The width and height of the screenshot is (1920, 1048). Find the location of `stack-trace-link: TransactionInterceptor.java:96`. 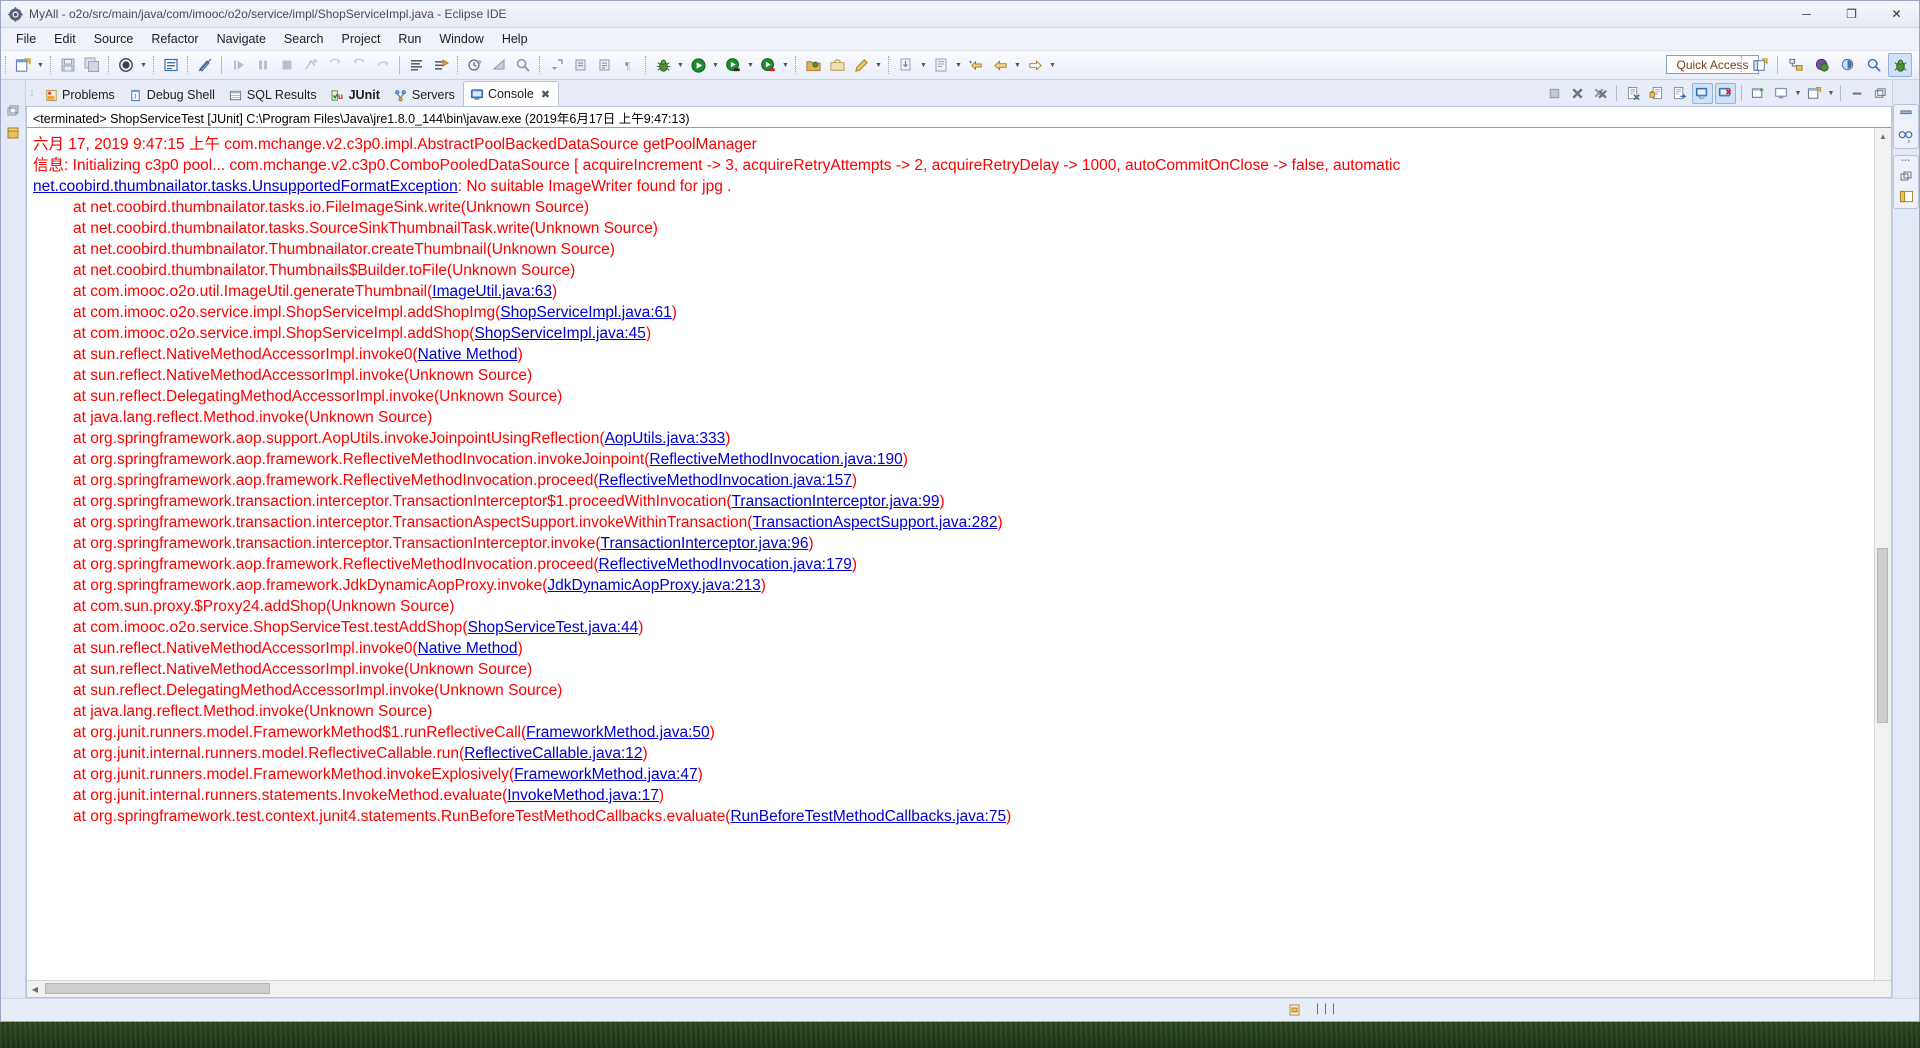

stack-trace-link: TransactionInterceptor.java:96 is located at coordinates (705, 543).